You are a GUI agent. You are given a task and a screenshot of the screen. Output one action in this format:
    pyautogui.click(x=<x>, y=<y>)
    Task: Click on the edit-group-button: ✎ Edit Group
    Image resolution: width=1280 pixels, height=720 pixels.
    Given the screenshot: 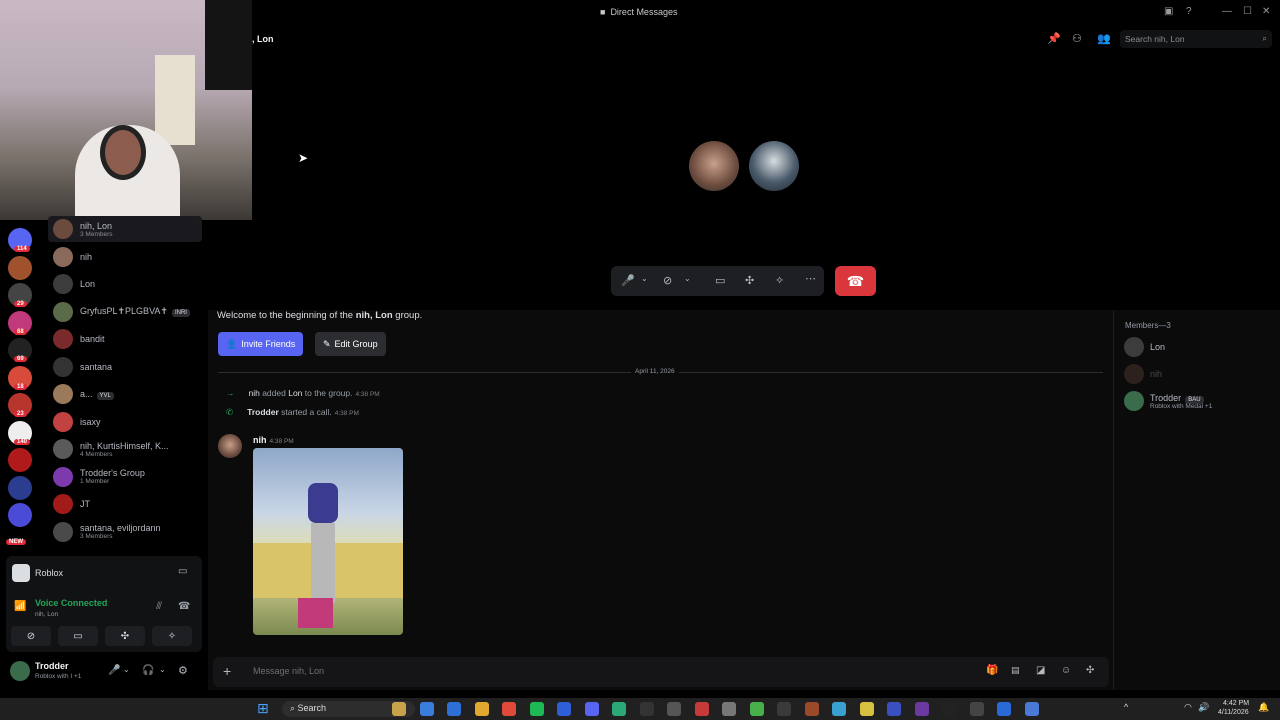 What is the action you would take?
    pyautogui.click(x=350, y=344)
    